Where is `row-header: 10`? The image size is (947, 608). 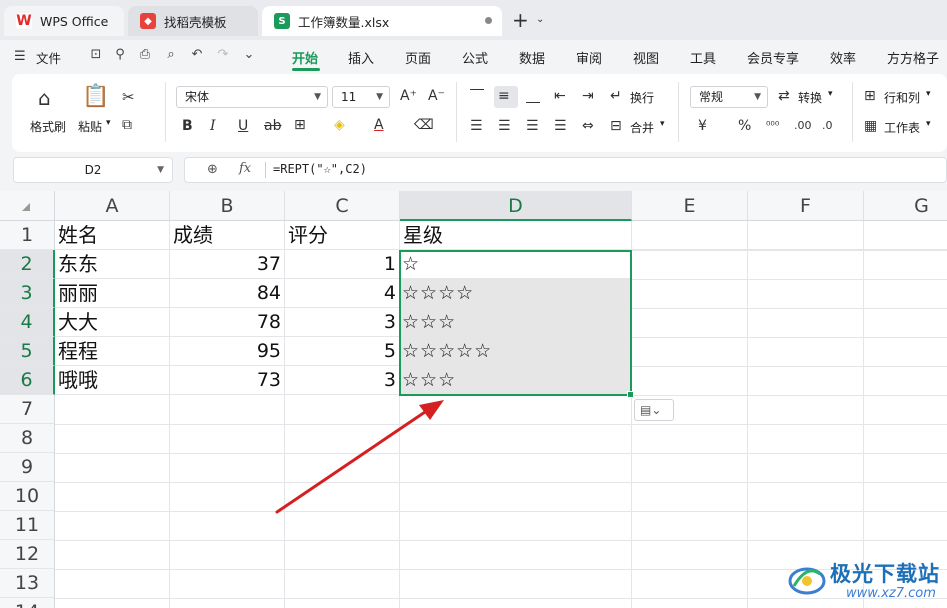
row-header: 10 is located at coordinates (27, 496).